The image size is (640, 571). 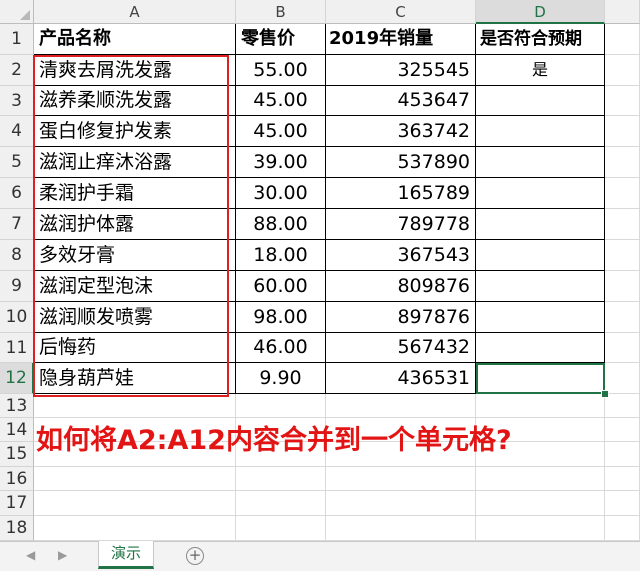 I want to click on cell-b3: 45.00, so click(x=281, y=101).